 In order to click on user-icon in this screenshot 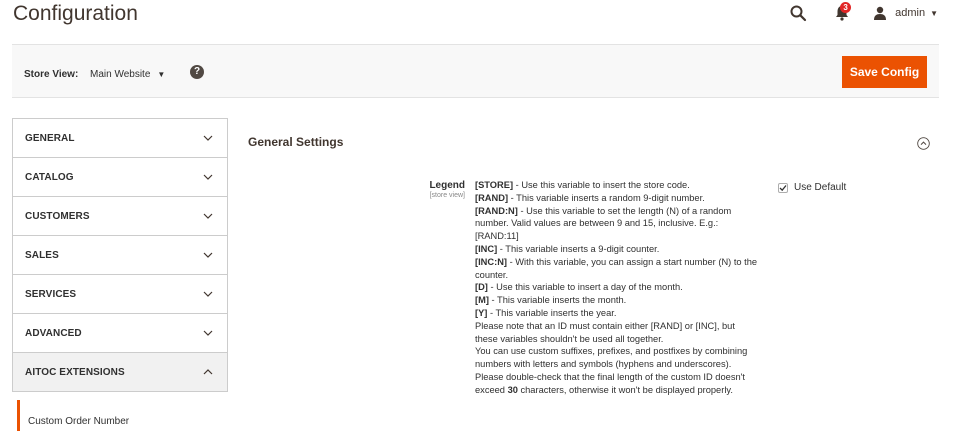, I will do `click(880, 13)`.